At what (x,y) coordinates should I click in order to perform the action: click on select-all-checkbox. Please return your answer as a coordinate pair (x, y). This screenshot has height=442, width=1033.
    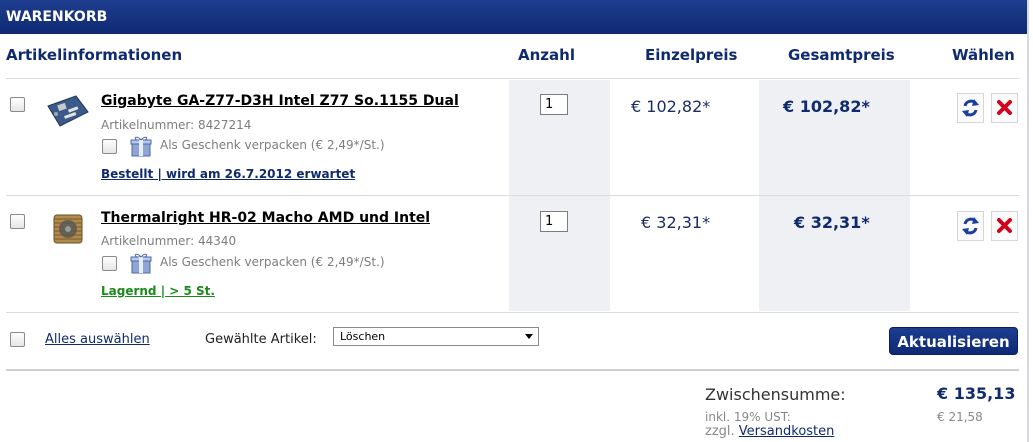
    Looking at the image, I should click on (17, 339).